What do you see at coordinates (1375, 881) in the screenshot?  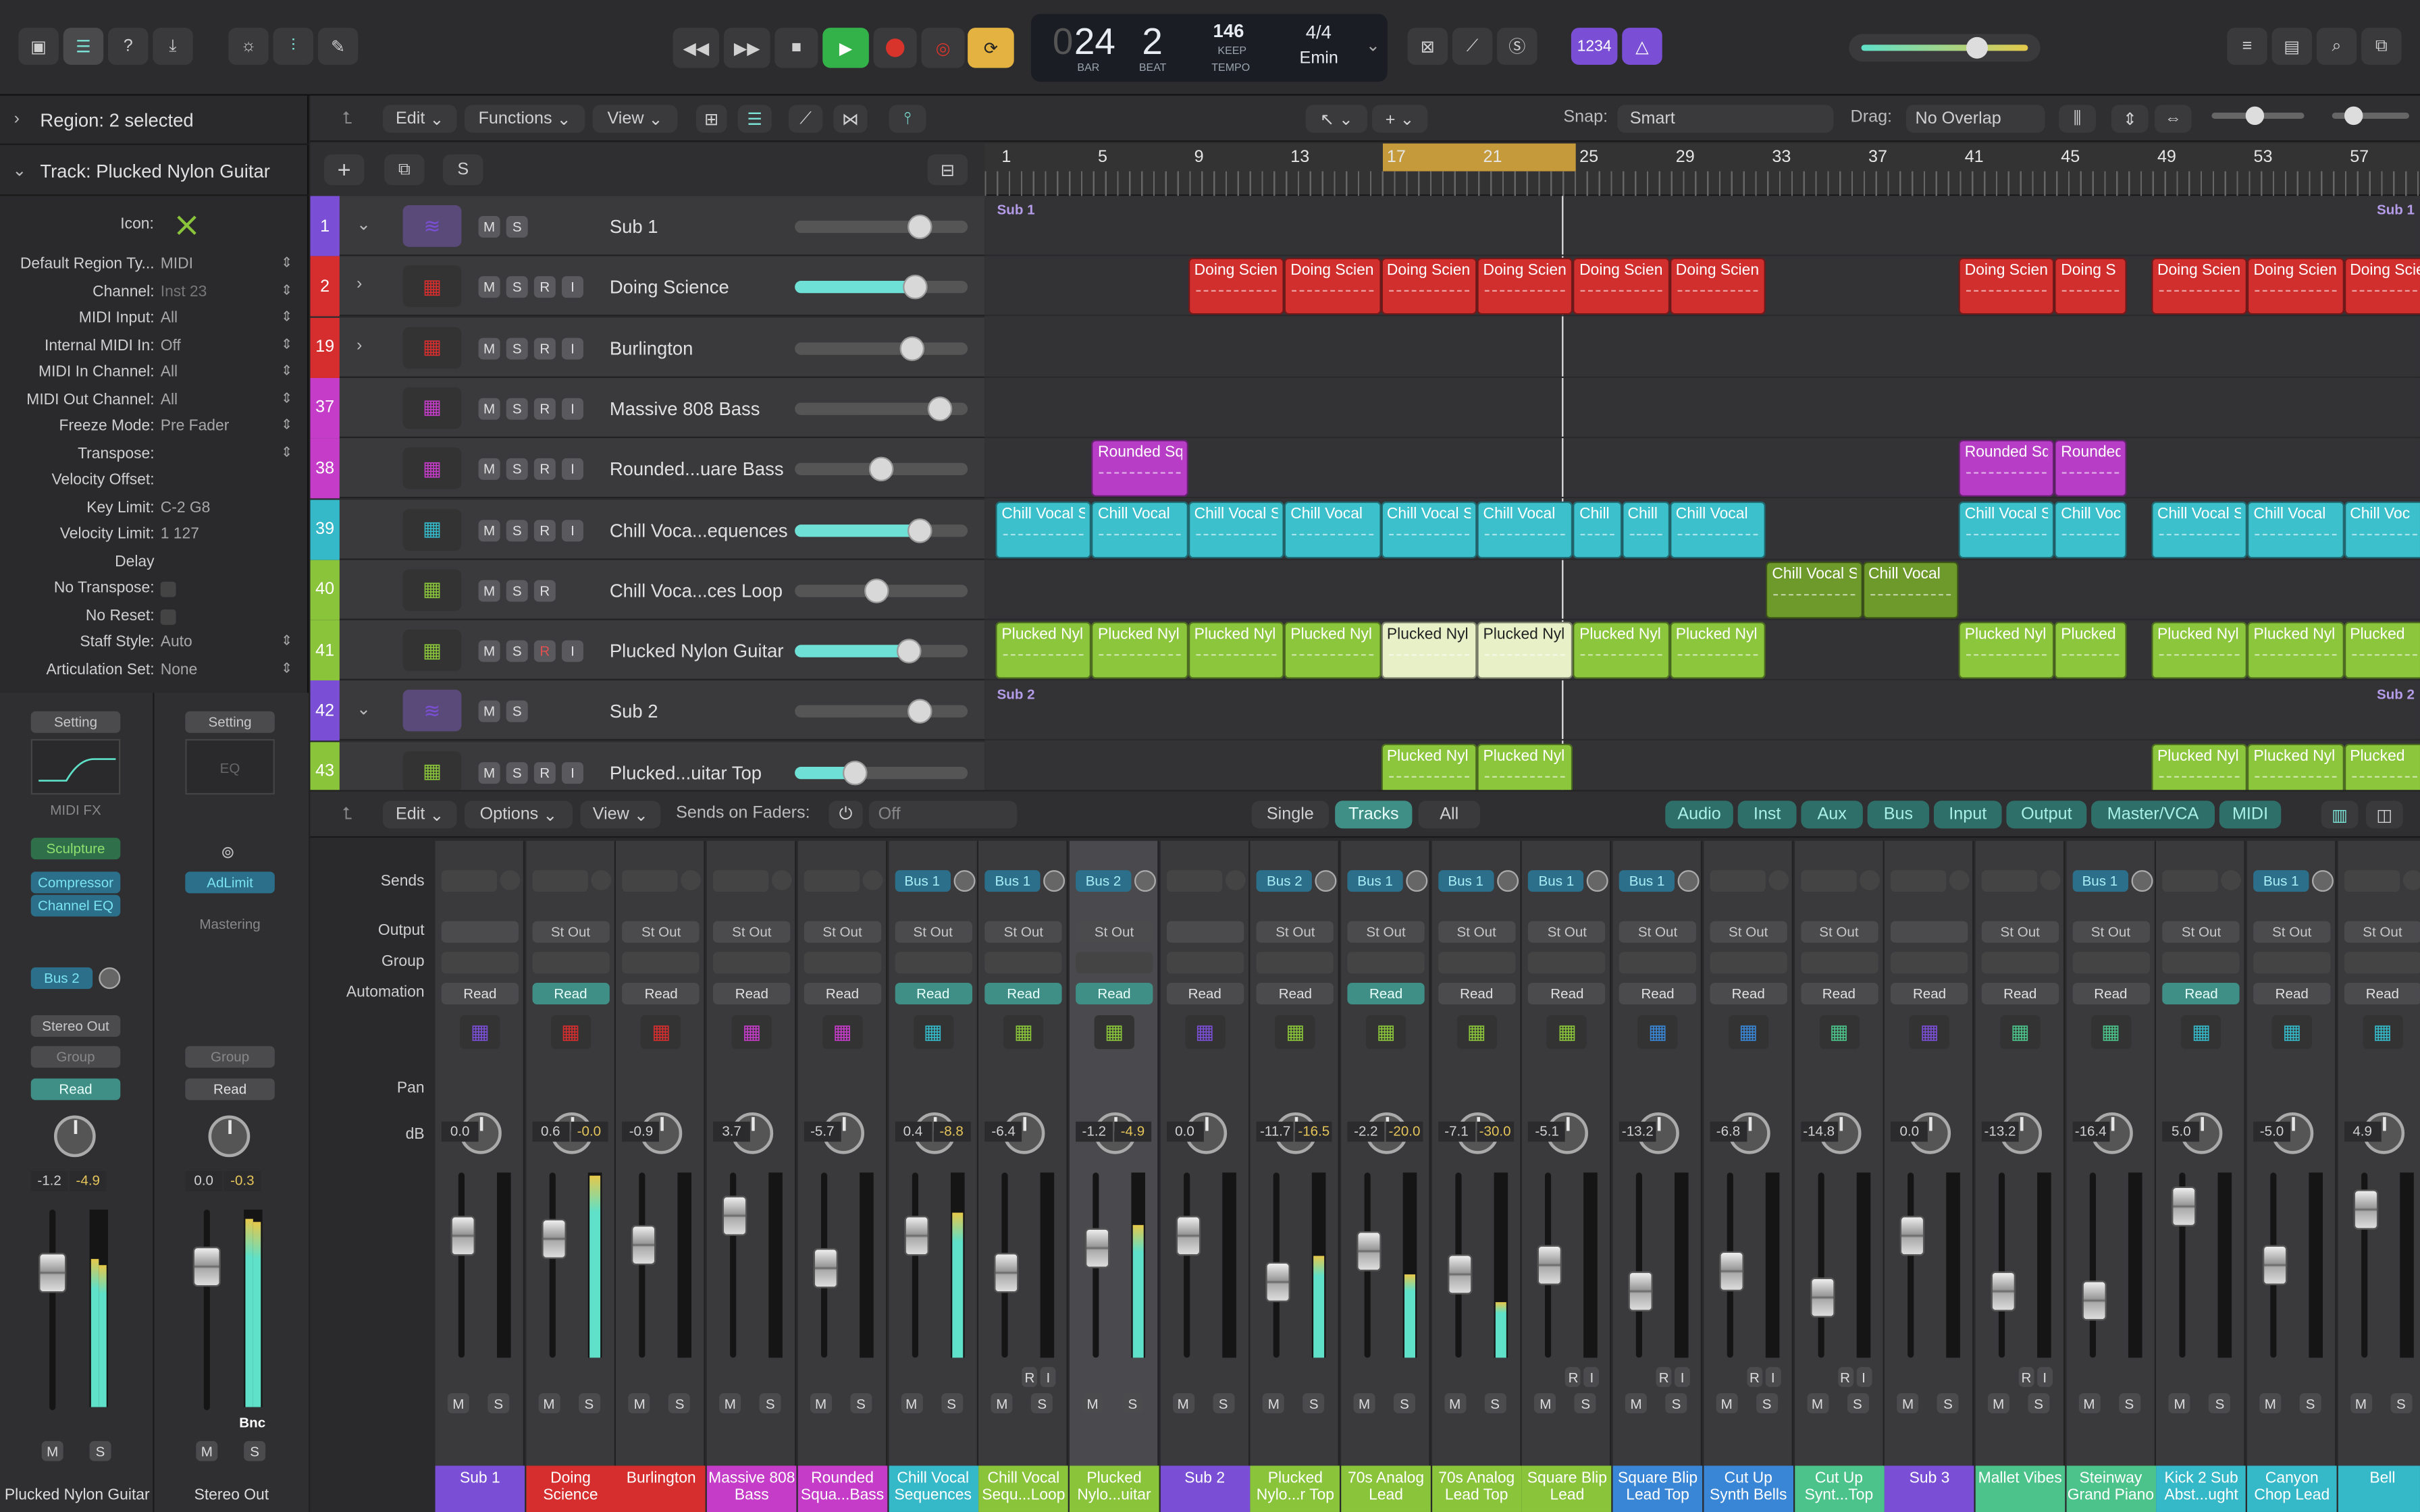 I see `send-slot: Bus 1` at bounding box center [1375, 881].